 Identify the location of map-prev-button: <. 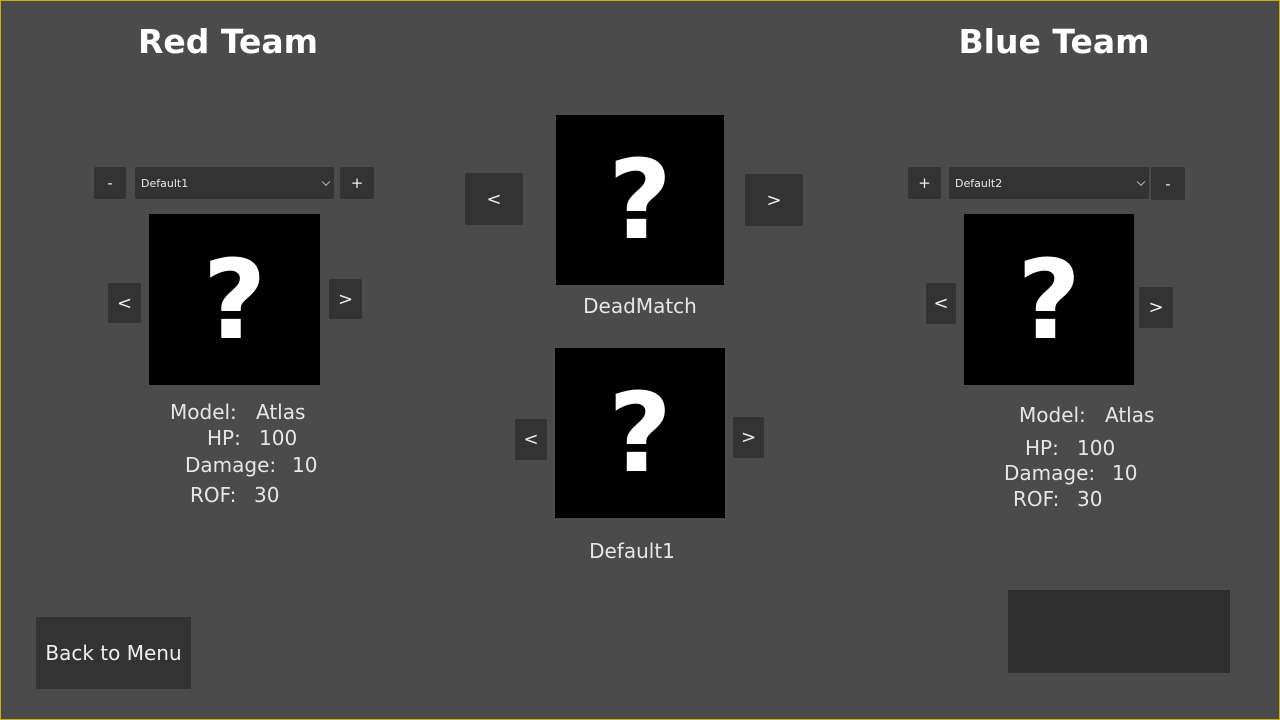
(531, 439).